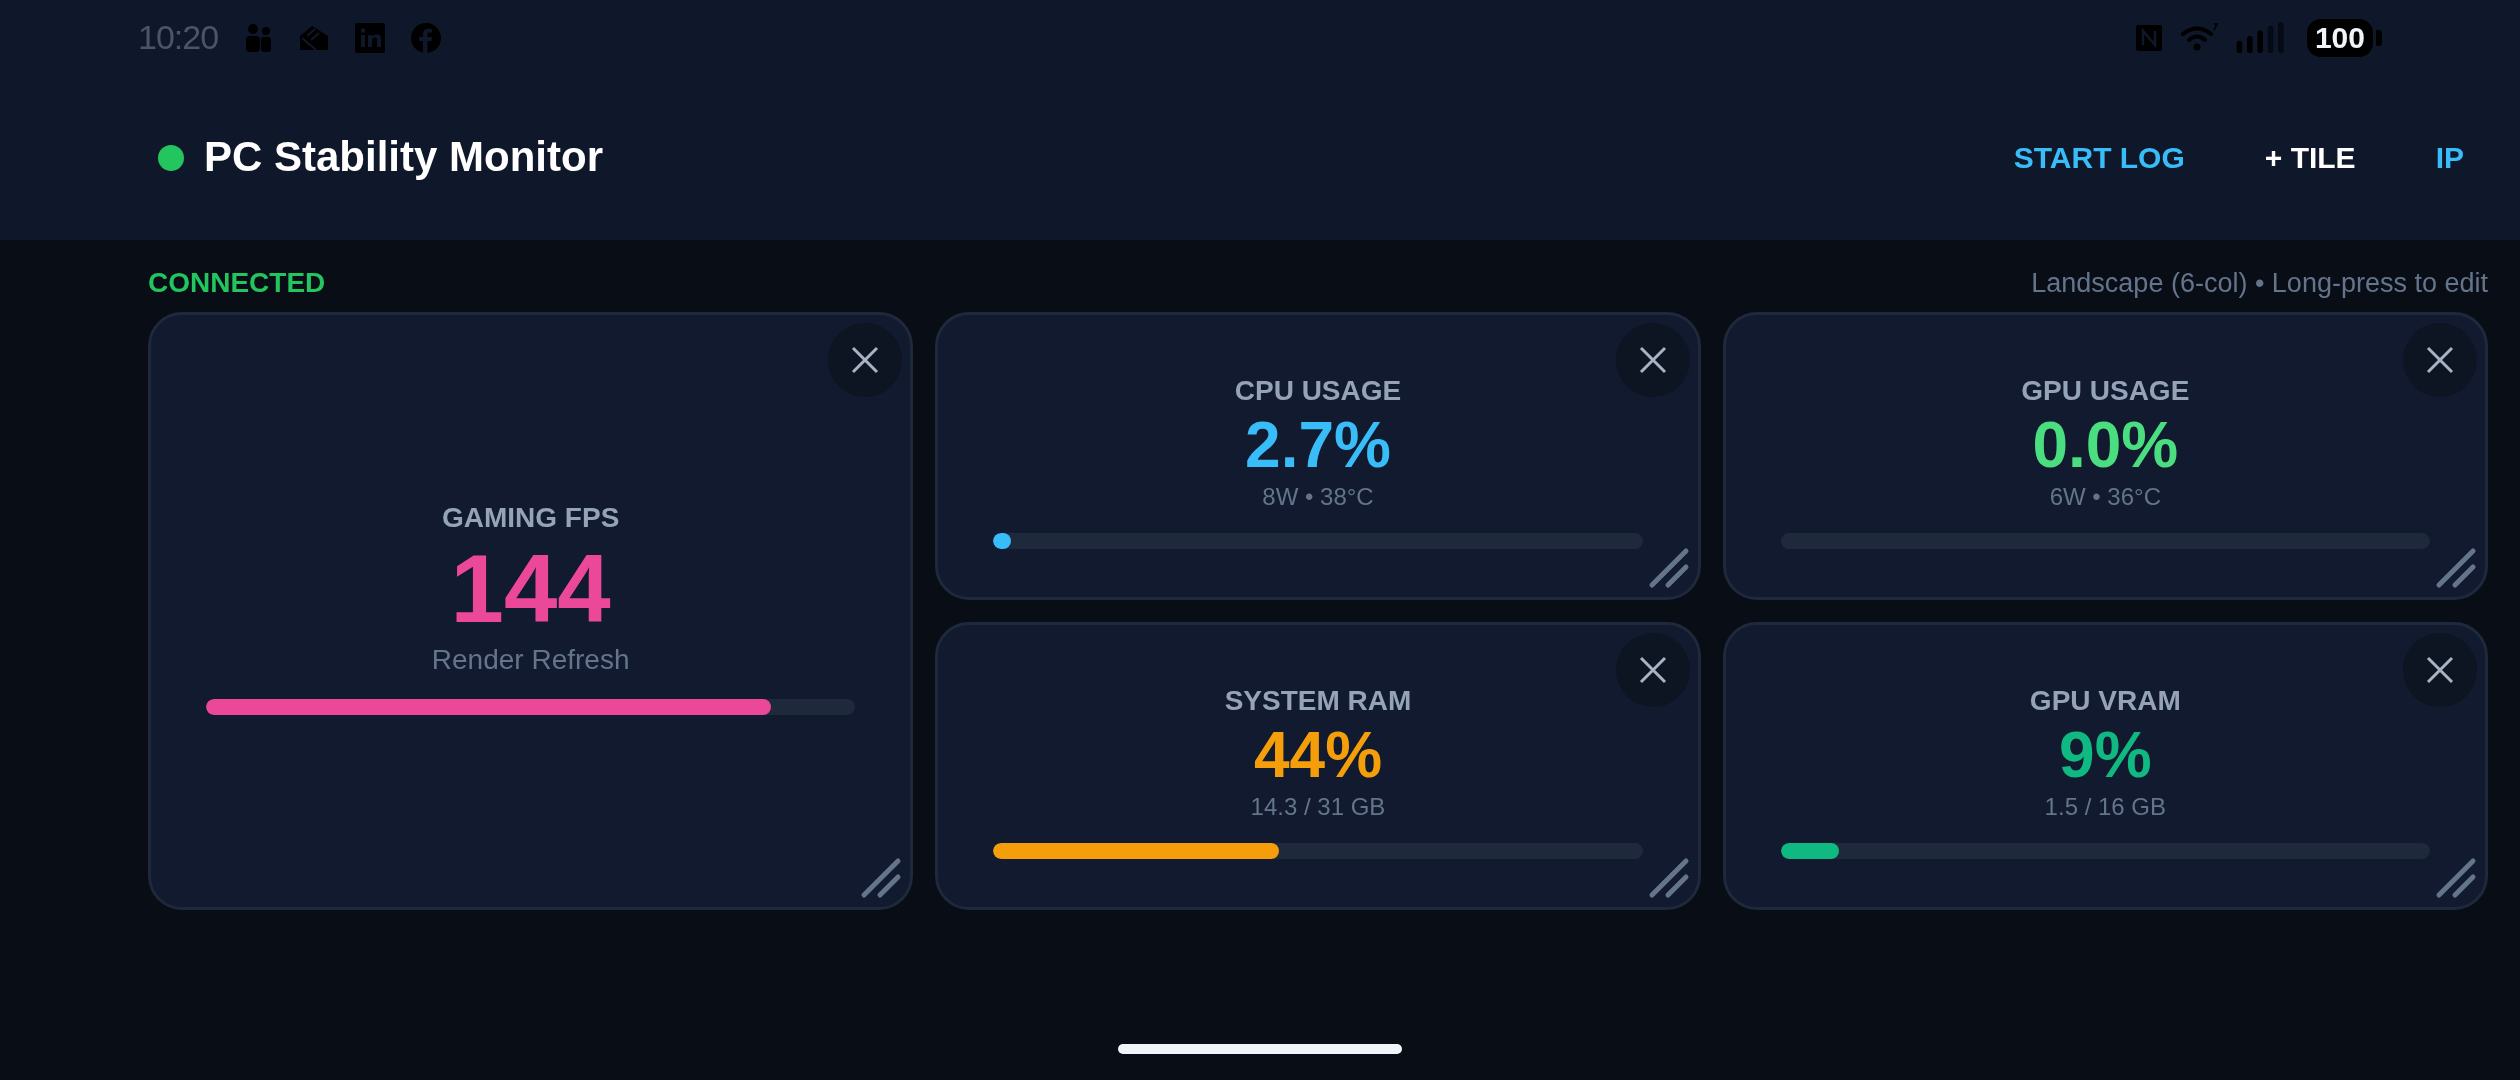 The height and width of the screenshot is (1080, 2520). Describe the element at coordinates (1318, 446) in the screenshot. I see `tile-value: 2.7%` at that location.